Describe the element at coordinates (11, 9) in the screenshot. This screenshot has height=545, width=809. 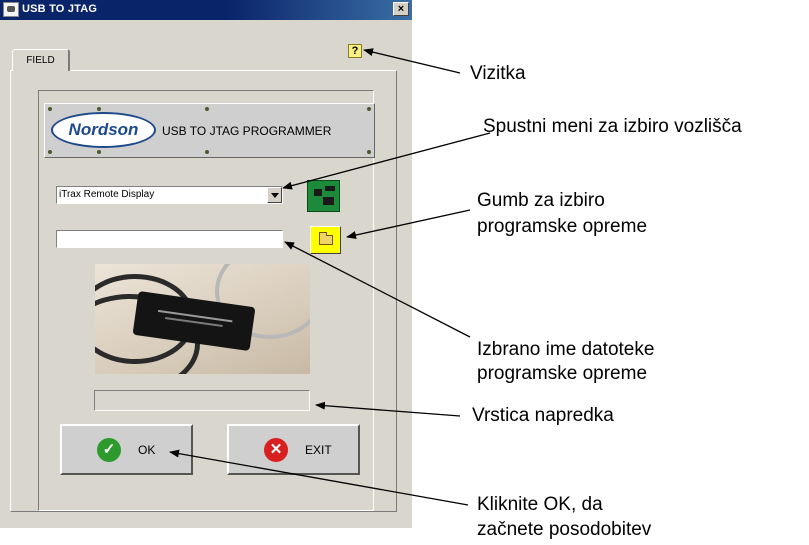
I see `app-icon` at that location.